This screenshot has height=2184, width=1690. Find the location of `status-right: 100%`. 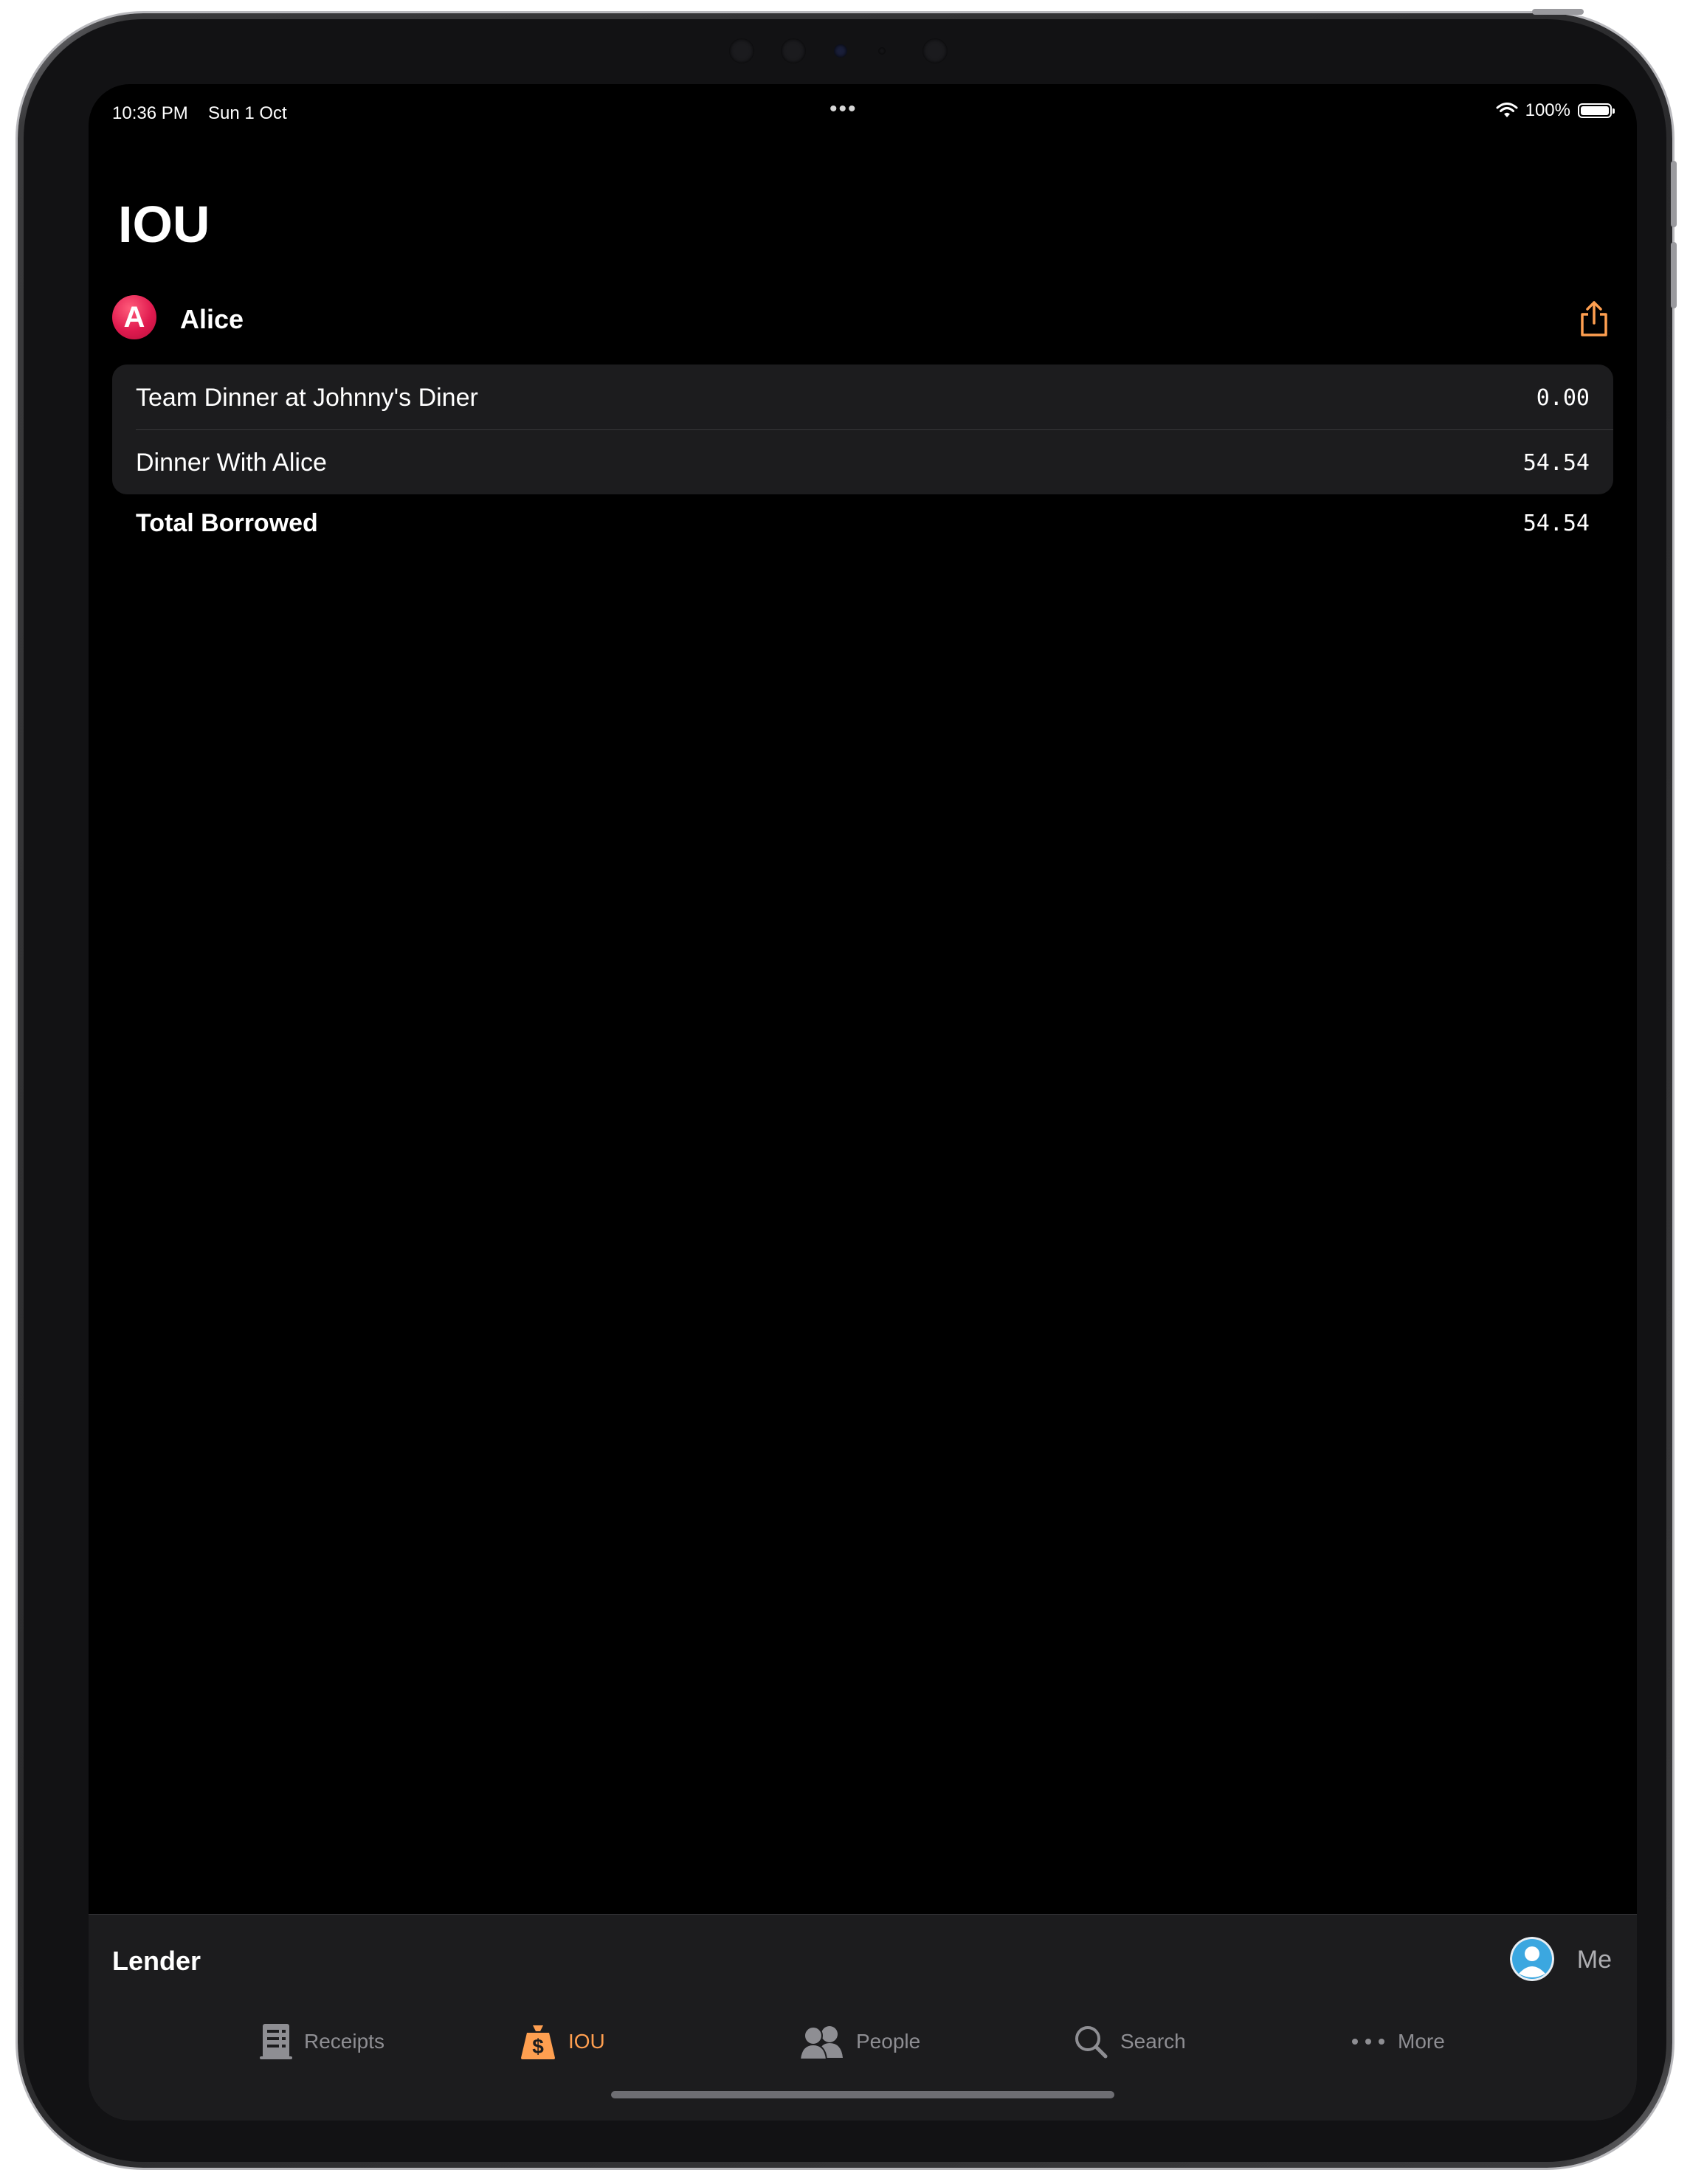

status-right: 100% is located at coordinates (1556, 110).